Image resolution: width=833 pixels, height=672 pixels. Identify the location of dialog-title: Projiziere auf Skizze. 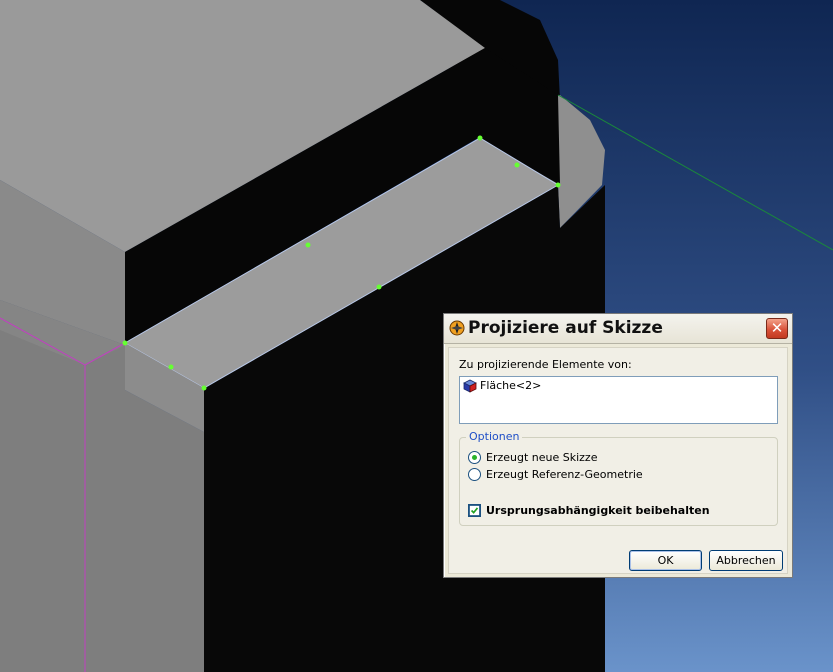
(565, 328).